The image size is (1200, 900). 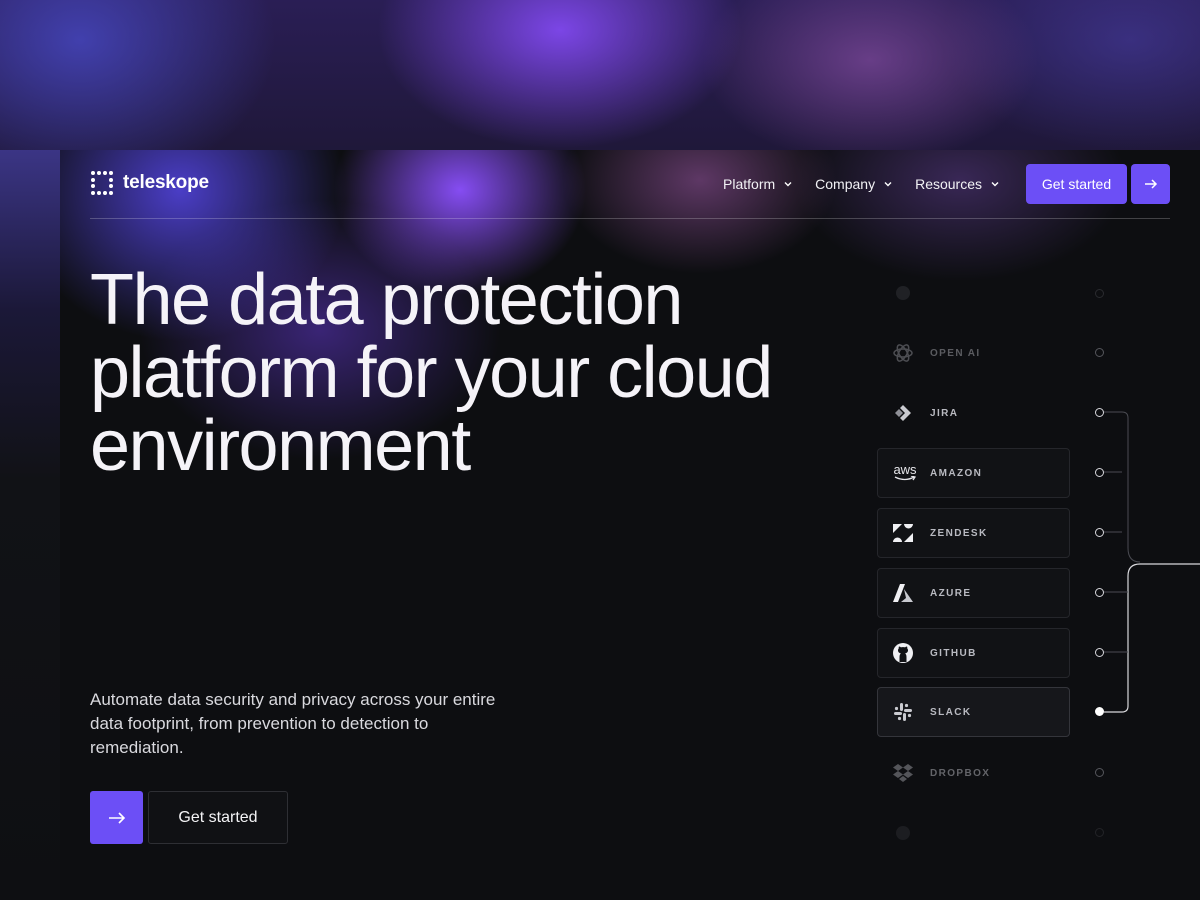 I want to click on nav-item-resources: Resources, so click(x=957, y=184).